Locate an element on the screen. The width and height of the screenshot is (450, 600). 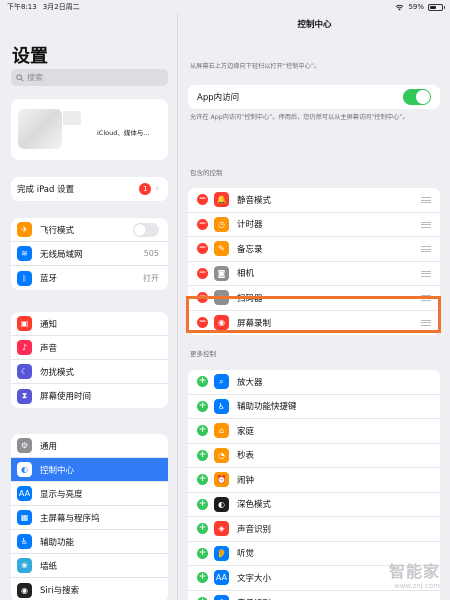
home-icon: ⌂ is located at coordinates (221, 431).